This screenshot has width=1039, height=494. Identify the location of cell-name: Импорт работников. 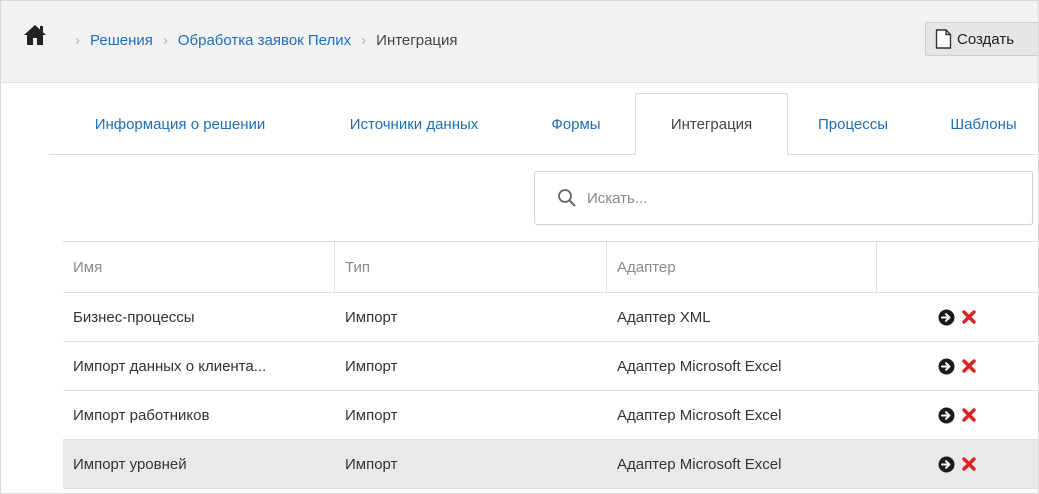
(141, 415).